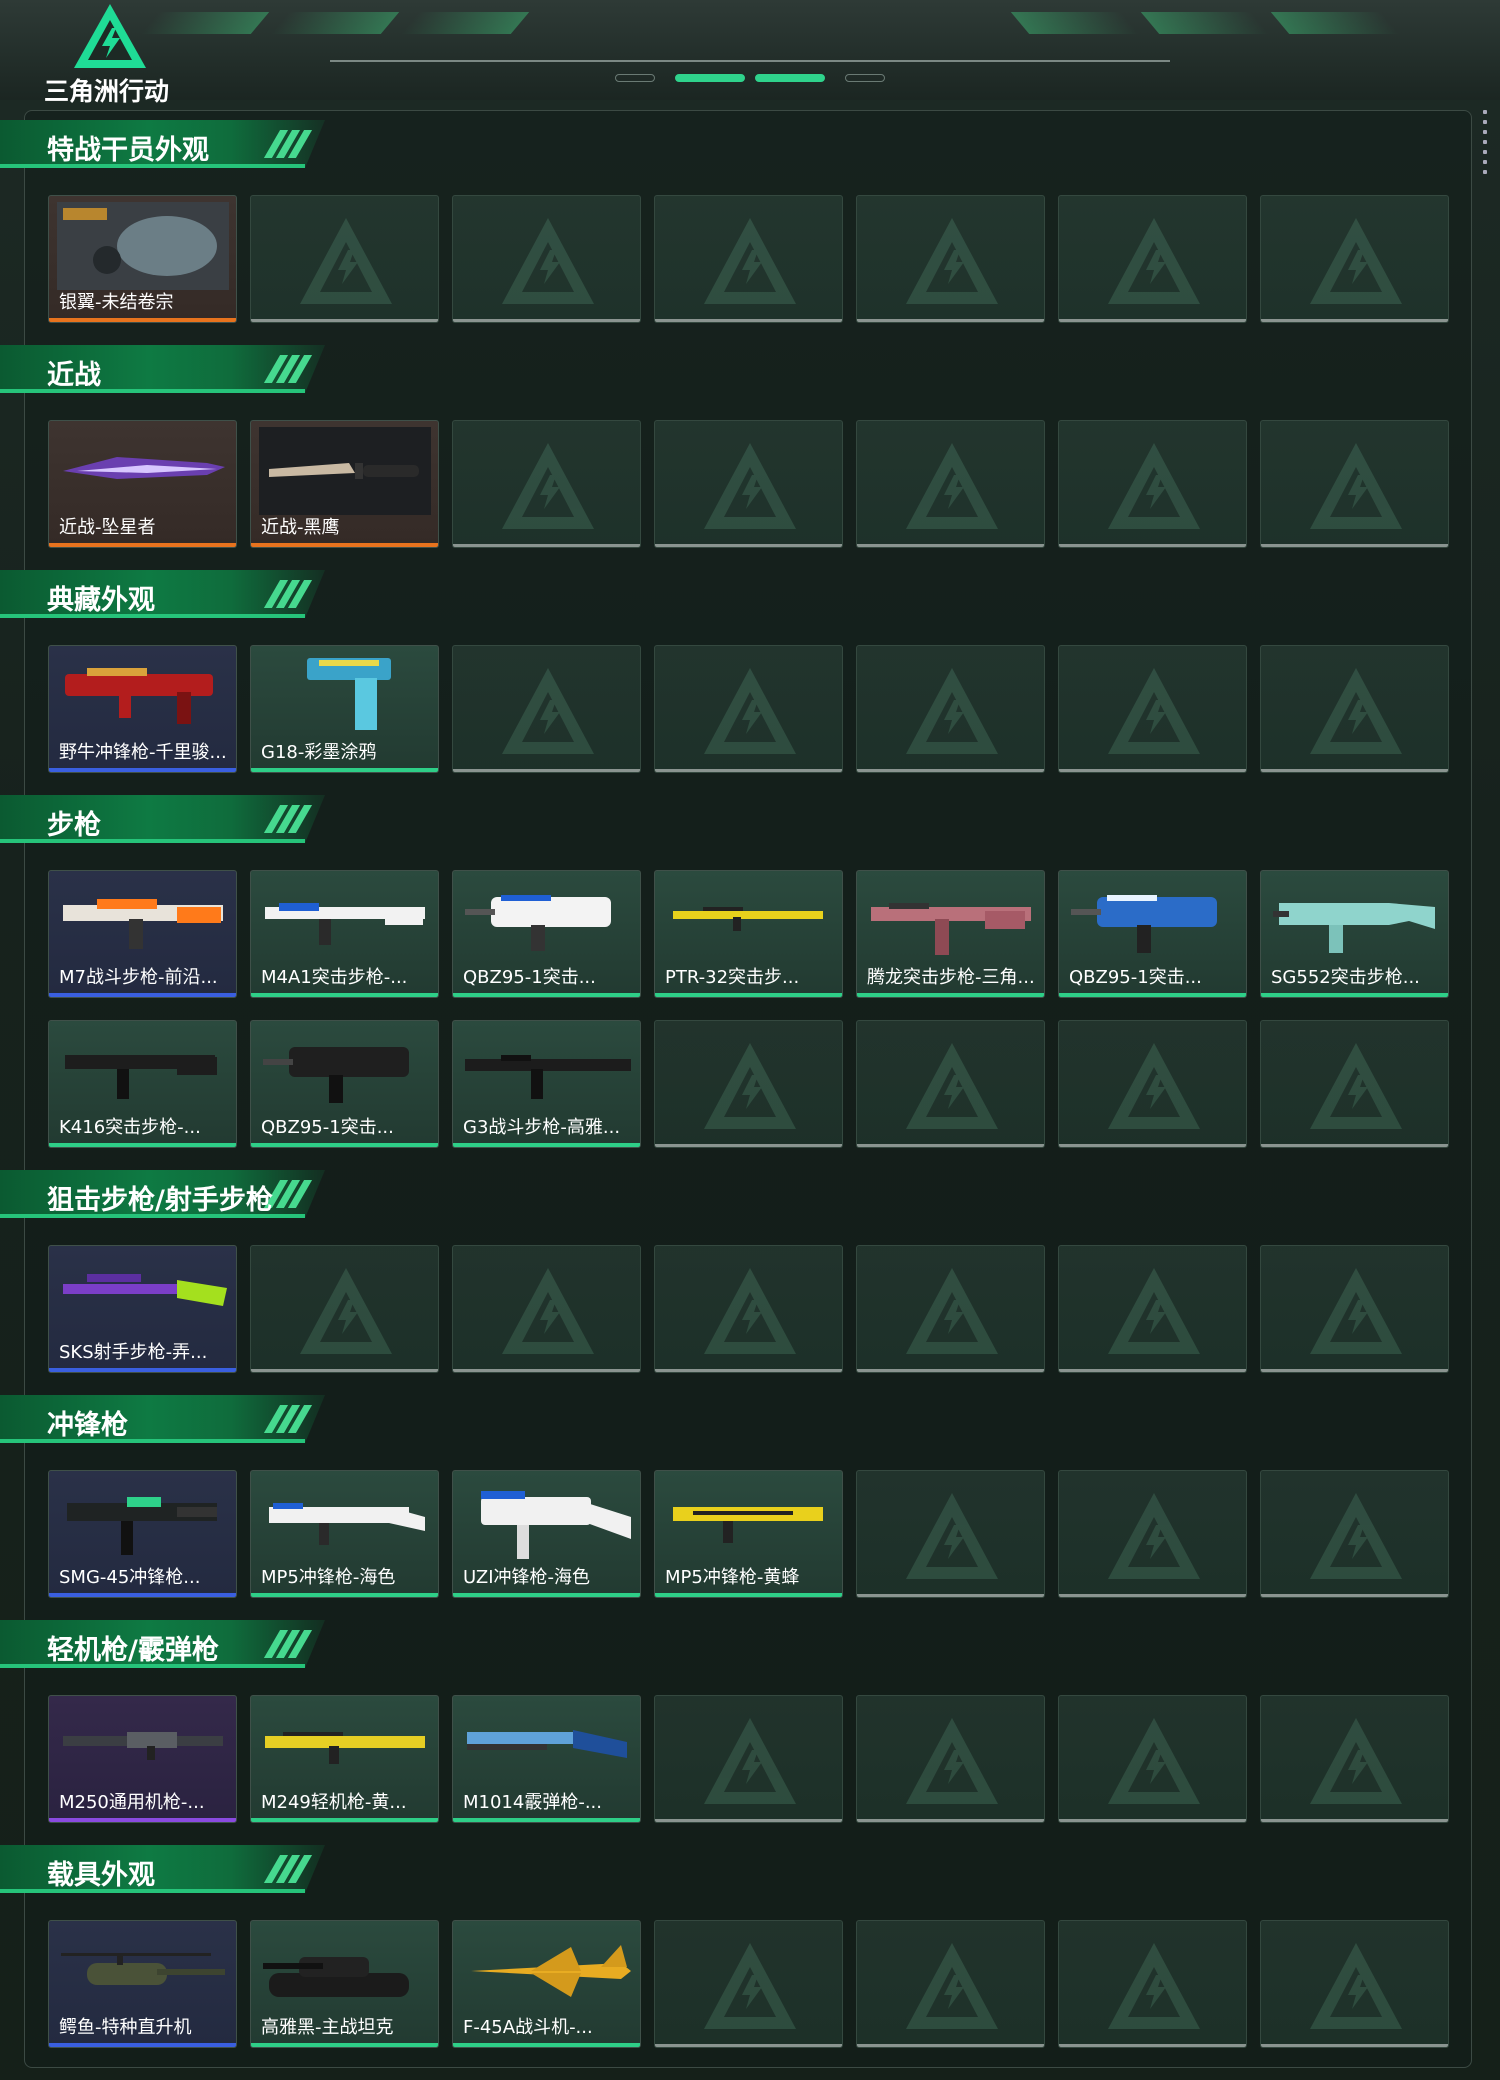 Image resolution: width=1500 pixels, height=2080 pixels. Describe the element at coordinates (1355, 921) in the screenshot. I see `rifle-teal-icon` at that location.